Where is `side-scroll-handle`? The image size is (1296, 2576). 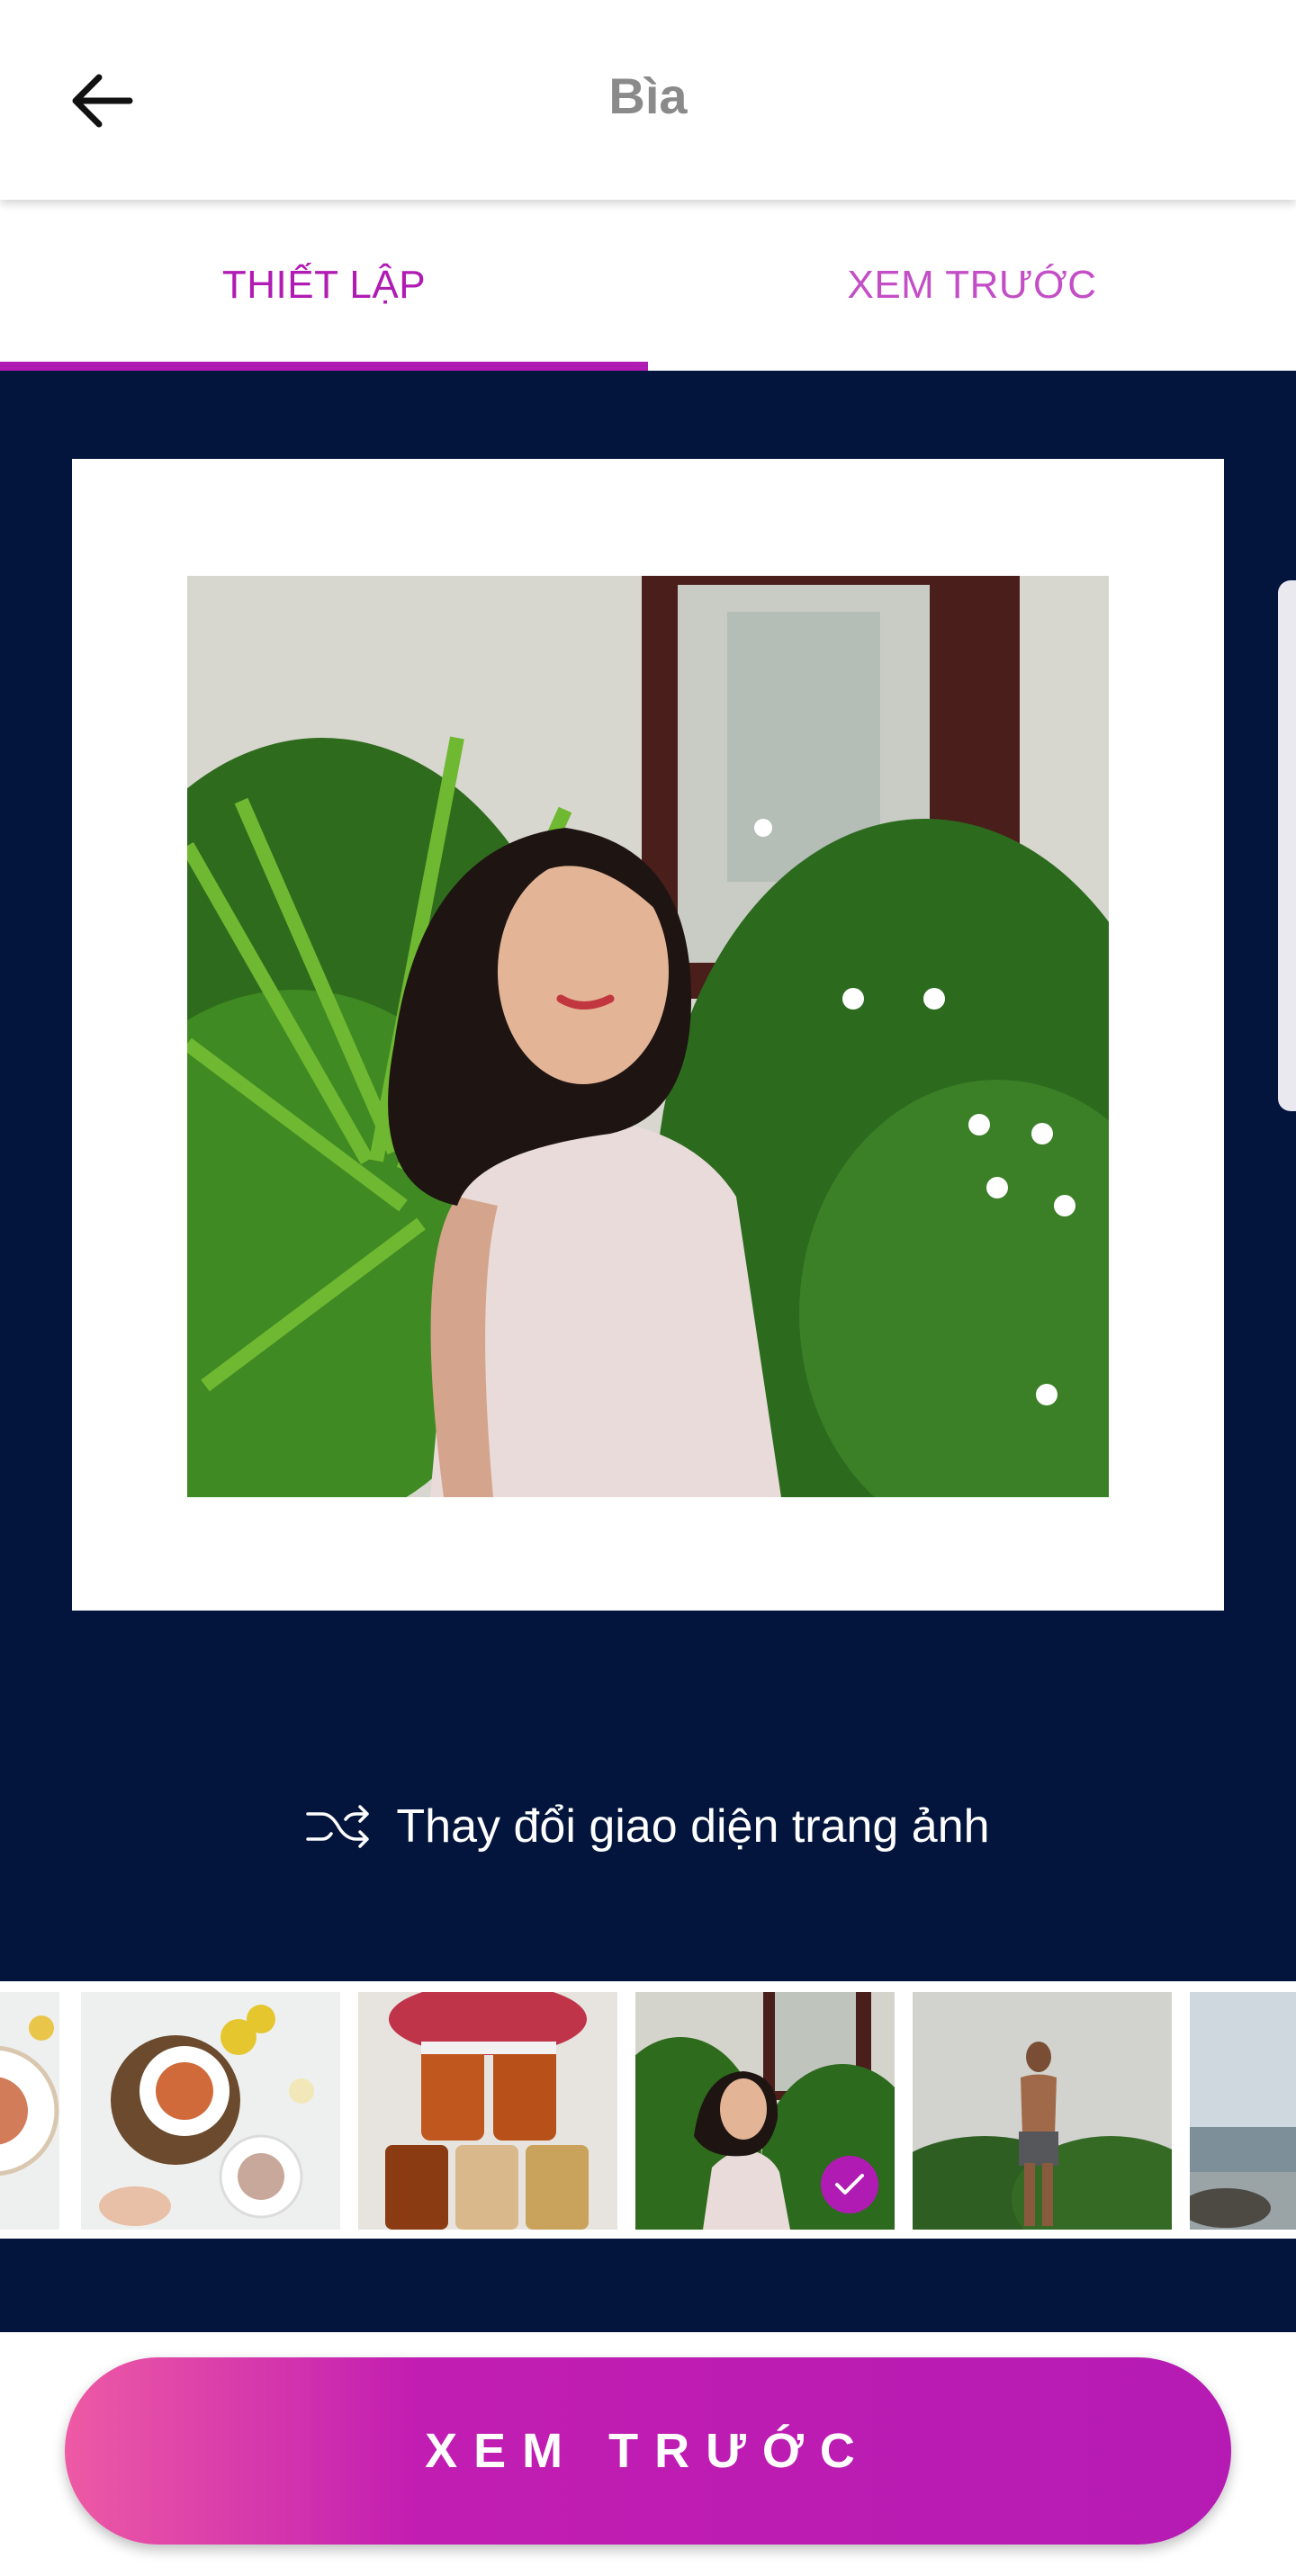 side-scroll-handle is located at coordinates (1287, 846).